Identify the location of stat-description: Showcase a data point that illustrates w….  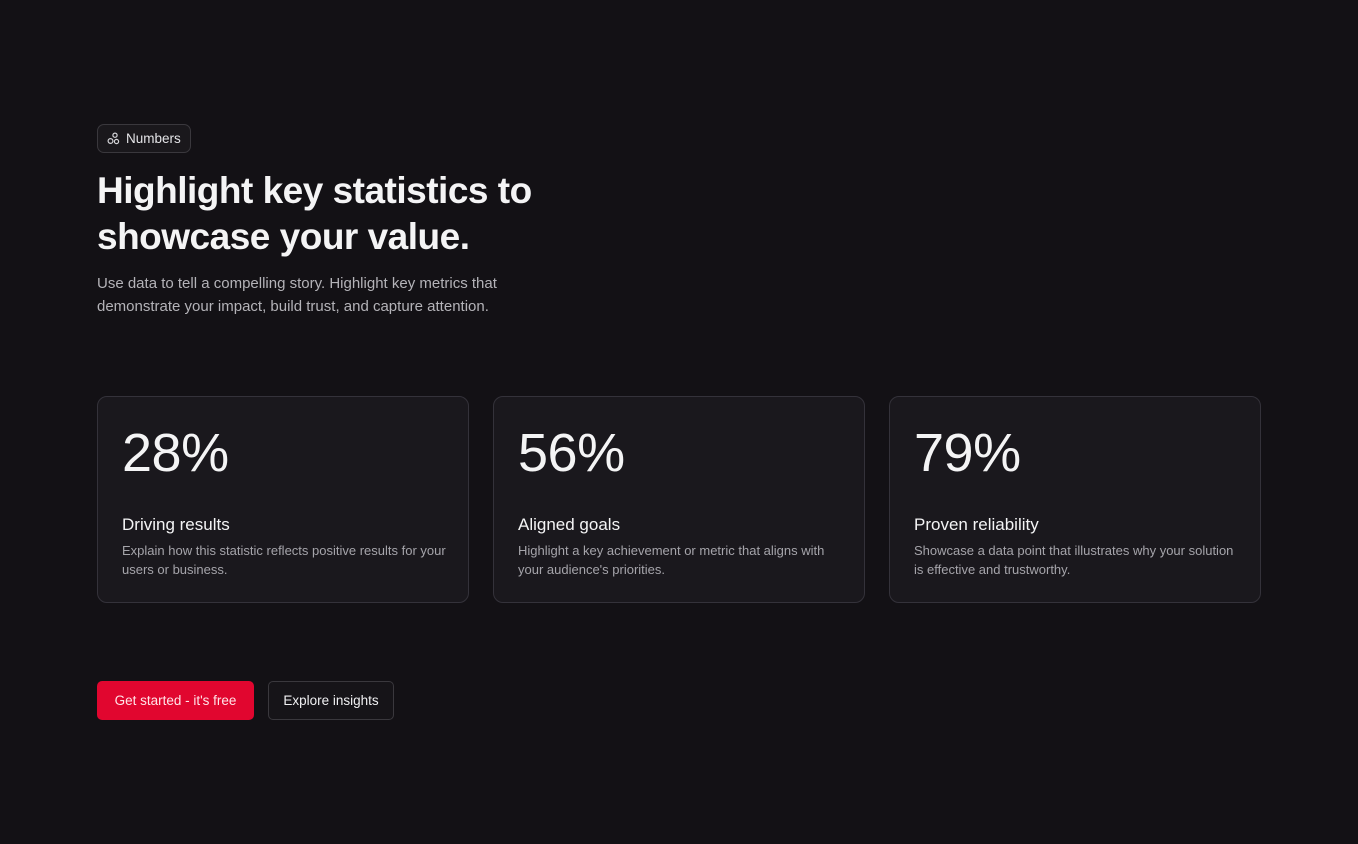
(1074, 560).